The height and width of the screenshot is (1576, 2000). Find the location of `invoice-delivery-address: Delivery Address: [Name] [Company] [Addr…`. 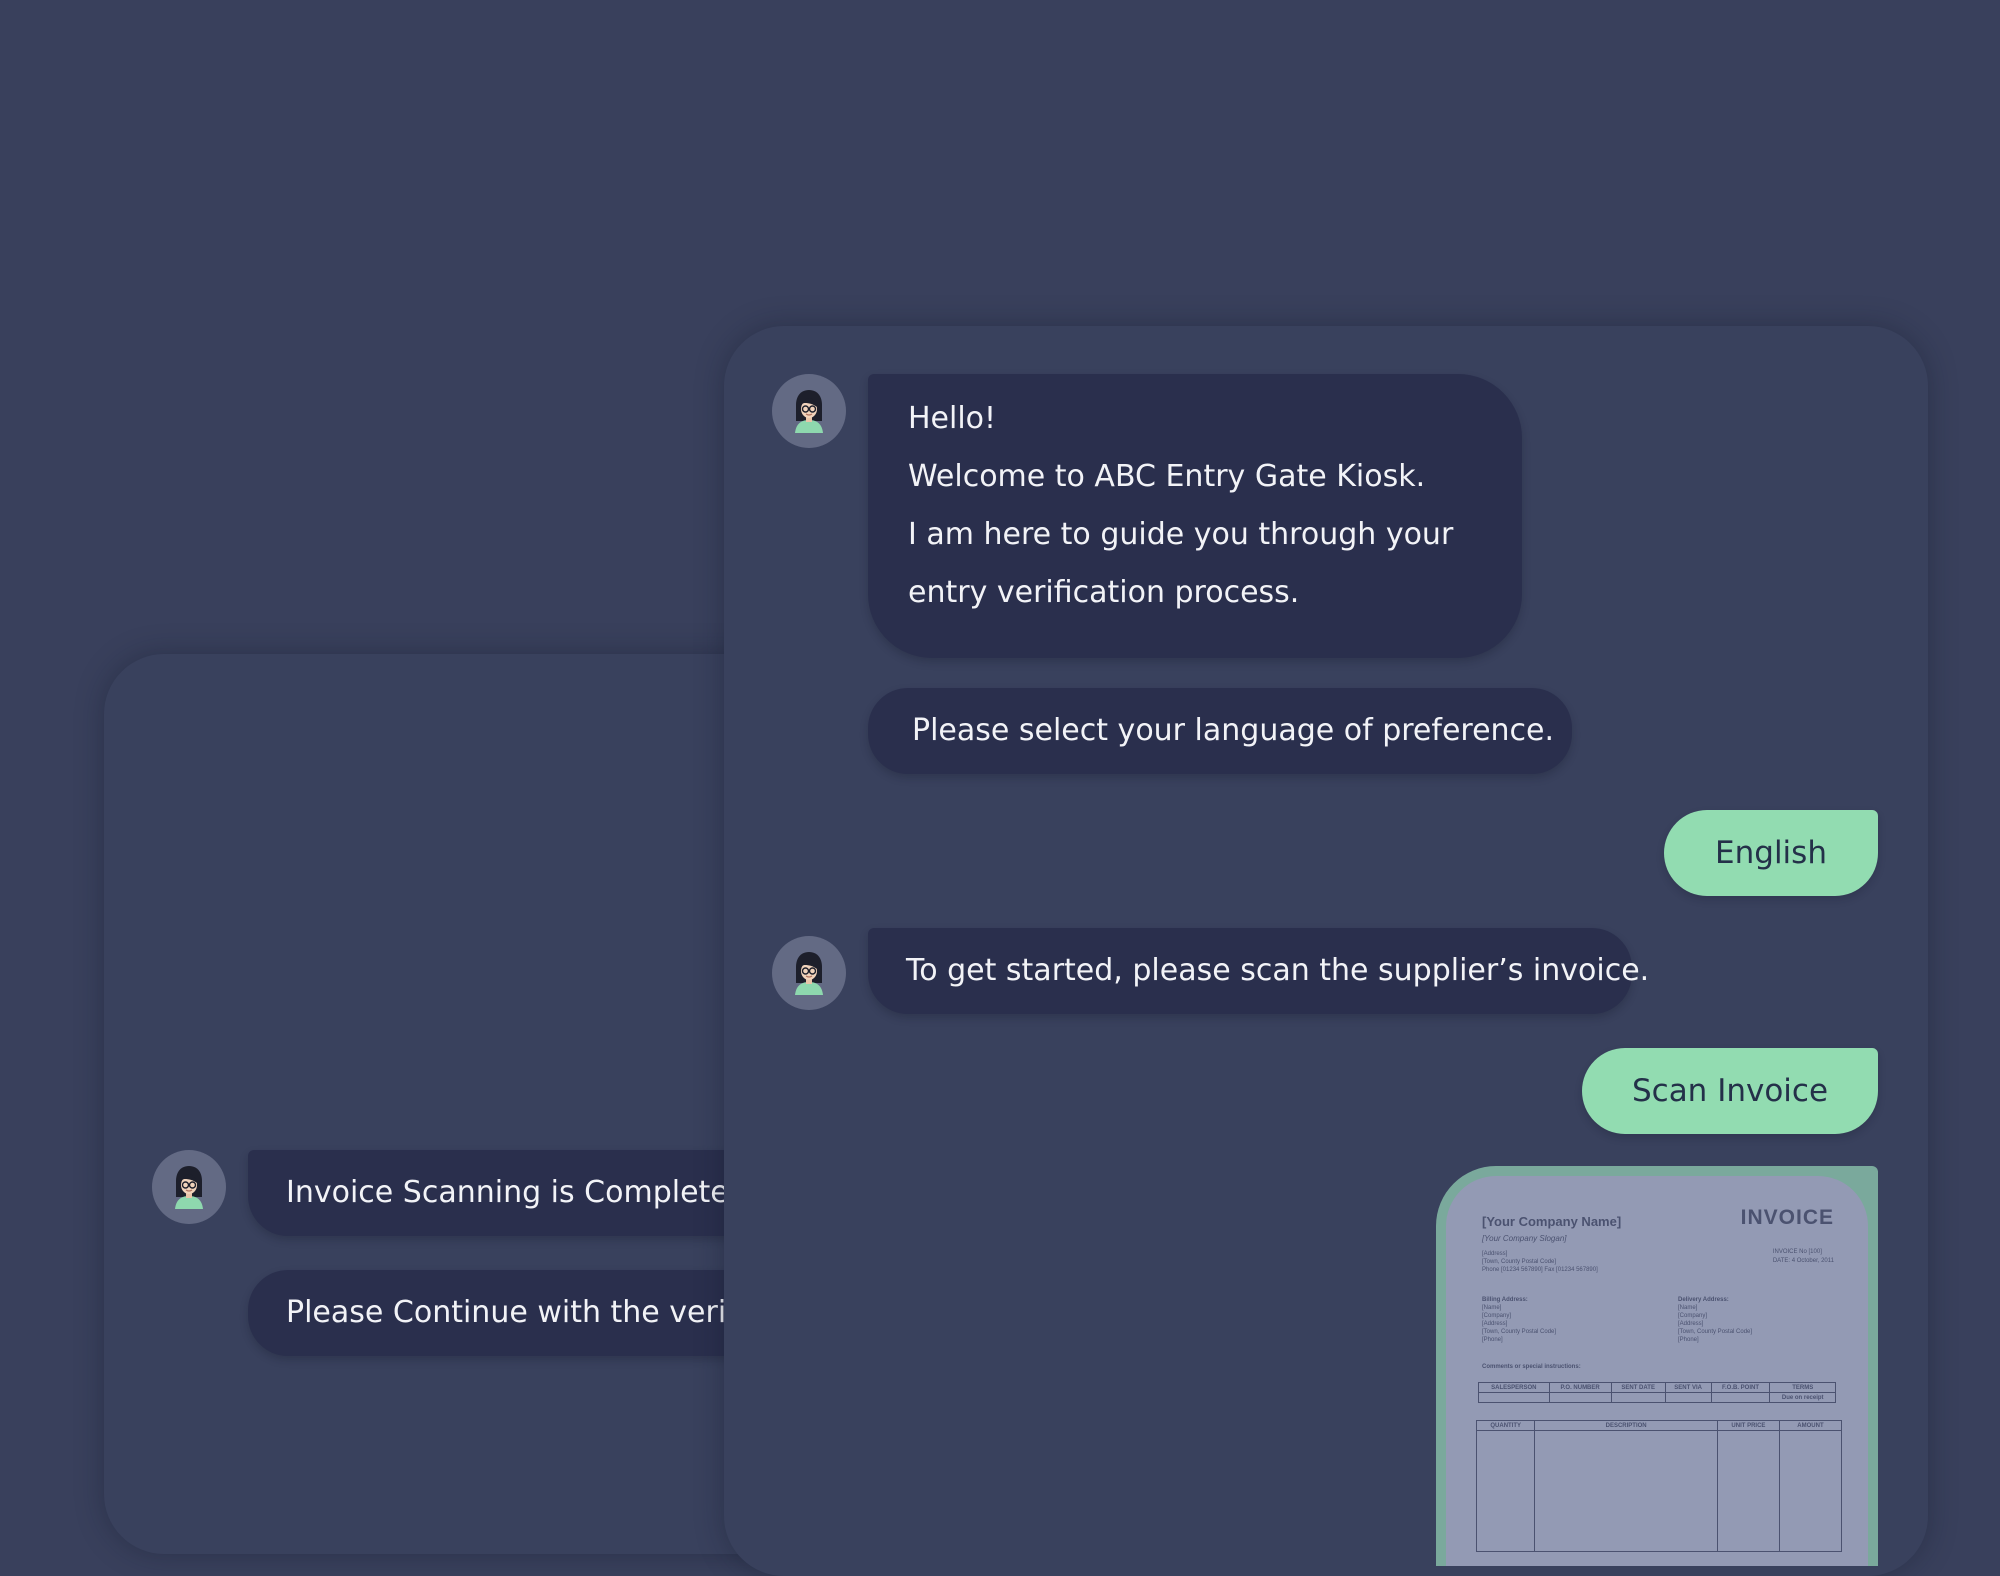

invoice-delivery-address: Delivery Address: [Name] [Company] [Addr… is located at coordinates (1715, 1320).